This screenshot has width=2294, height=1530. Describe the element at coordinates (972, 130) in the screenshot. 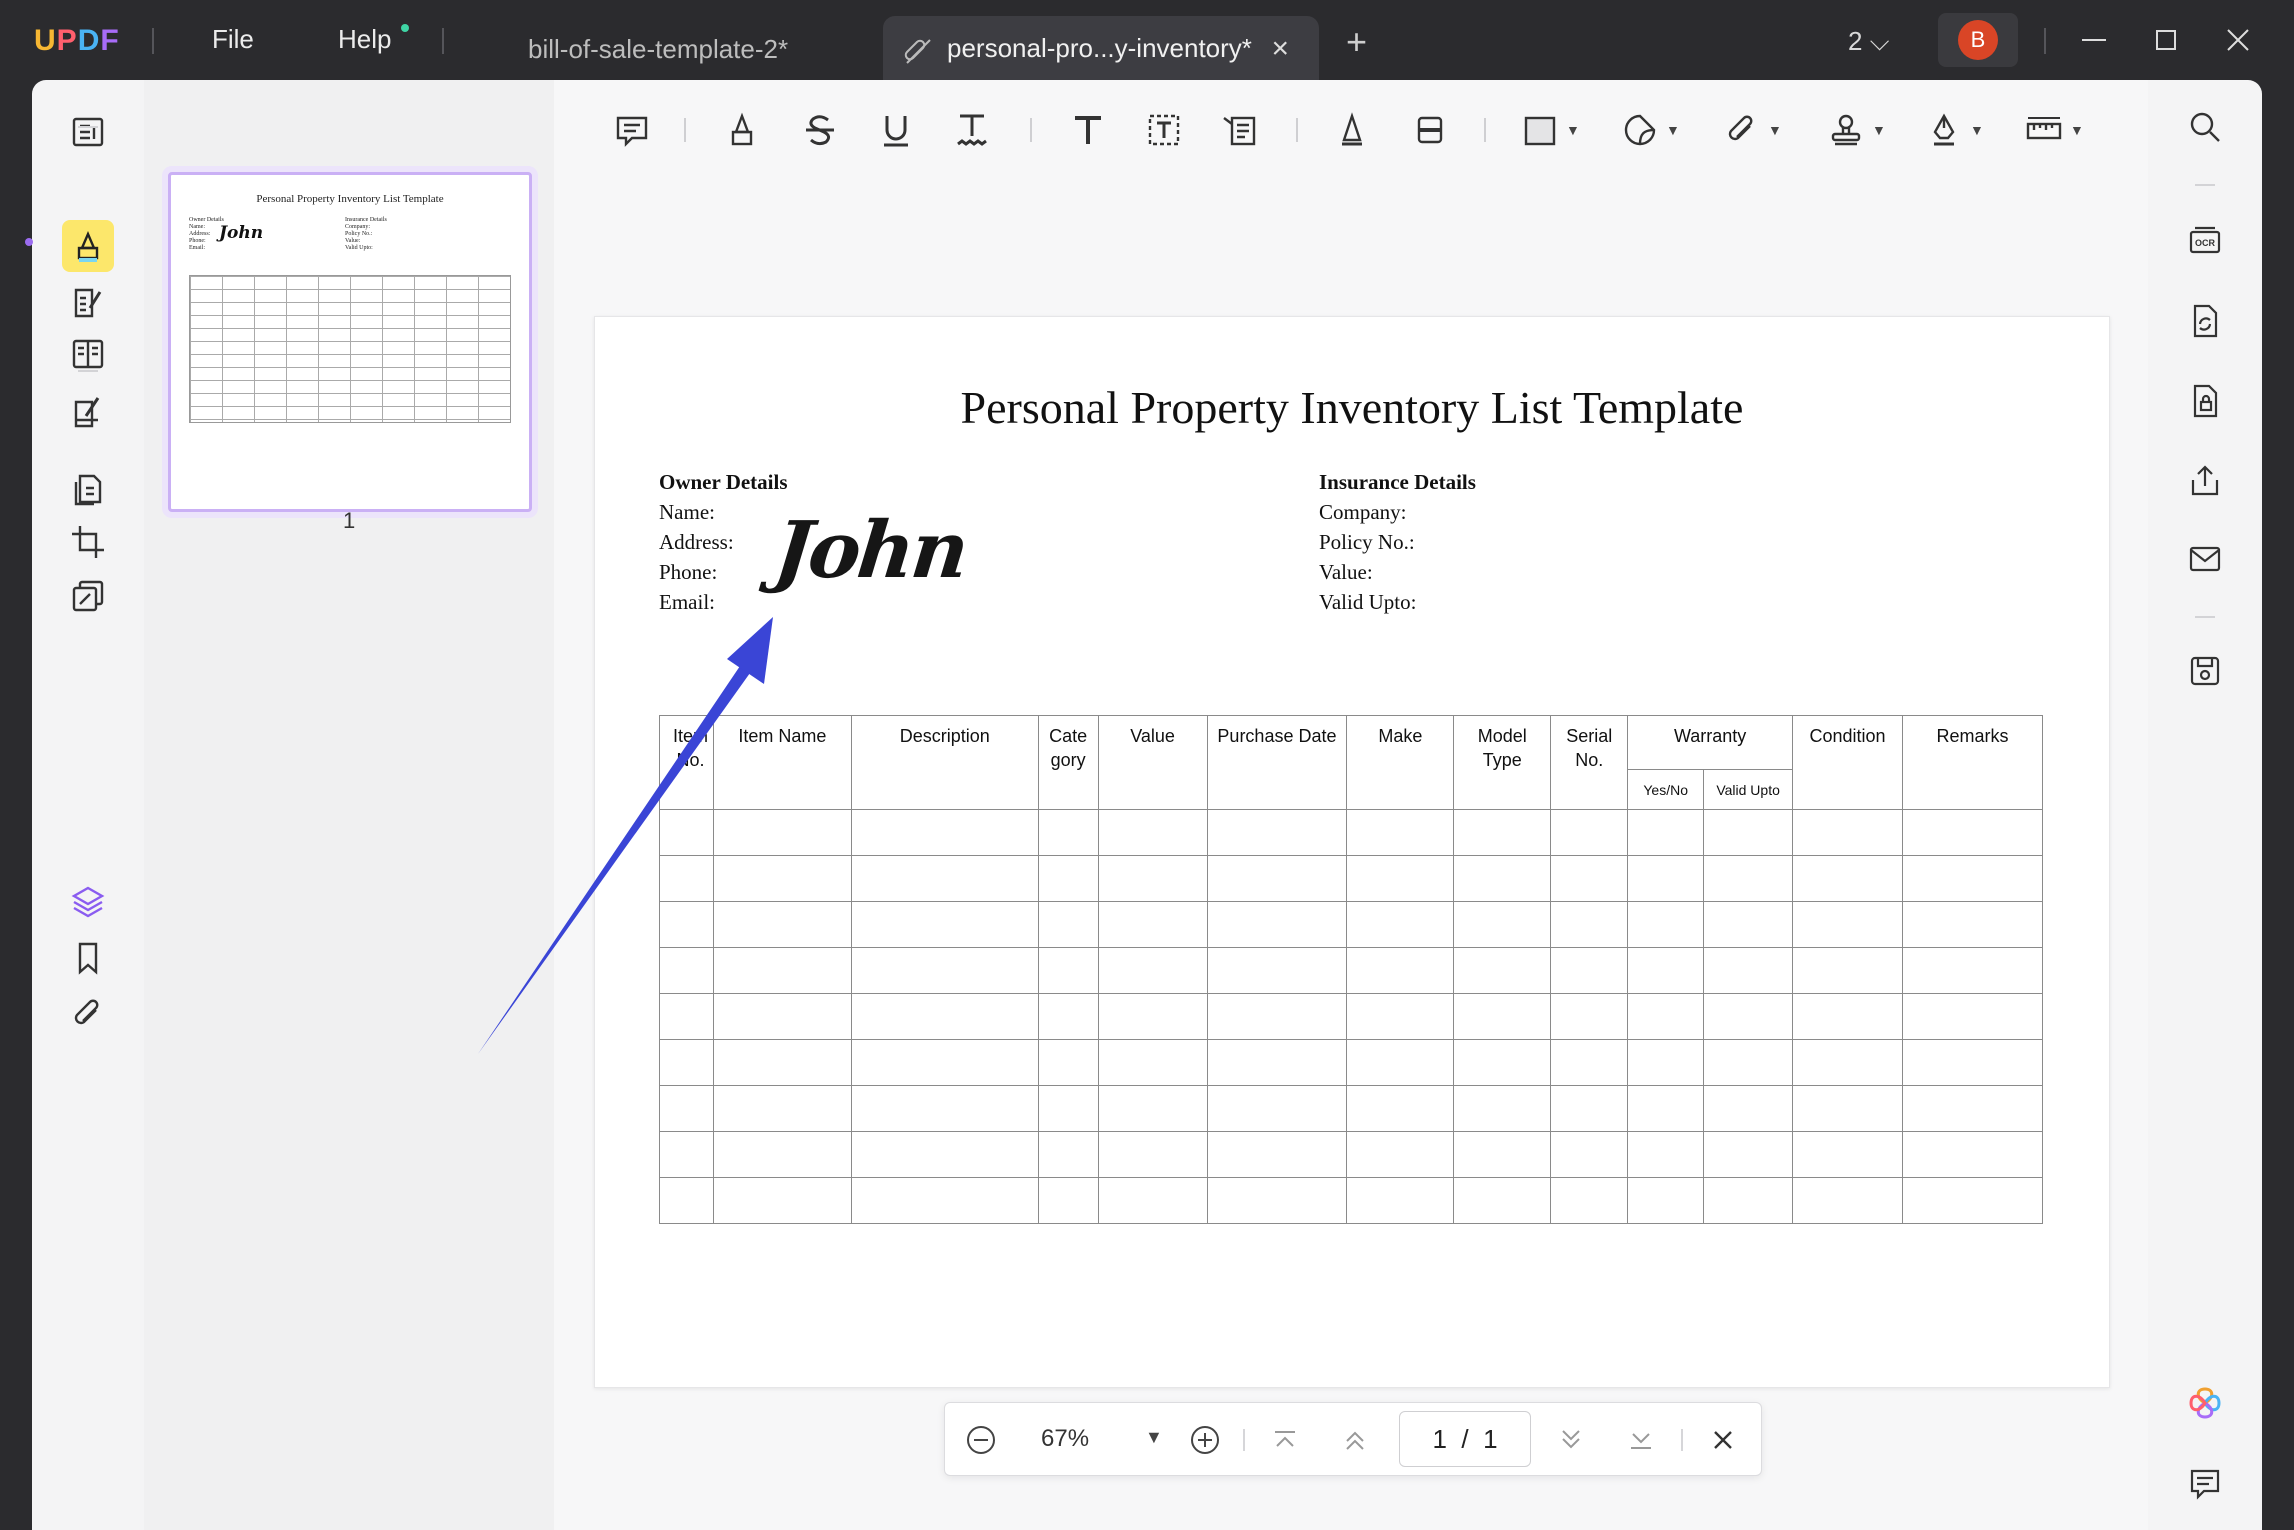

I see `squiggly-tool` at that location.